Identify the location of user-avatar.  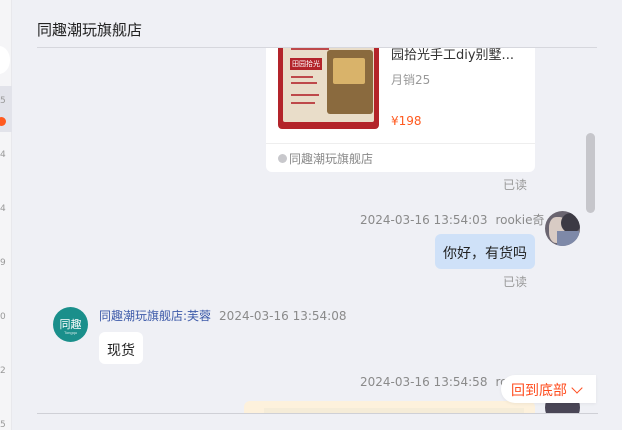
(562, 228).